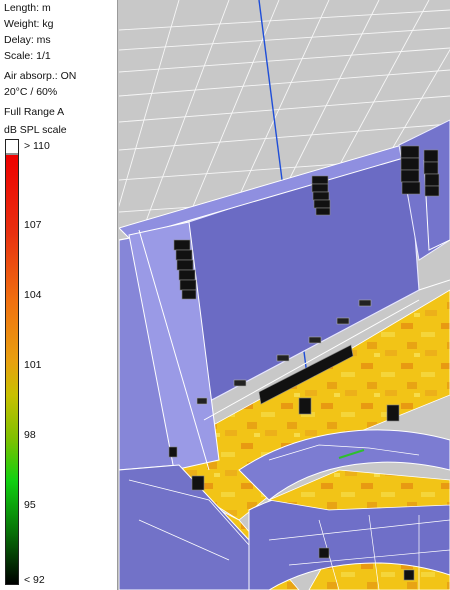 This screenshot has width=450, height=590. I want to click on delay-unit-label: Delay: ms, so click(27, 40).